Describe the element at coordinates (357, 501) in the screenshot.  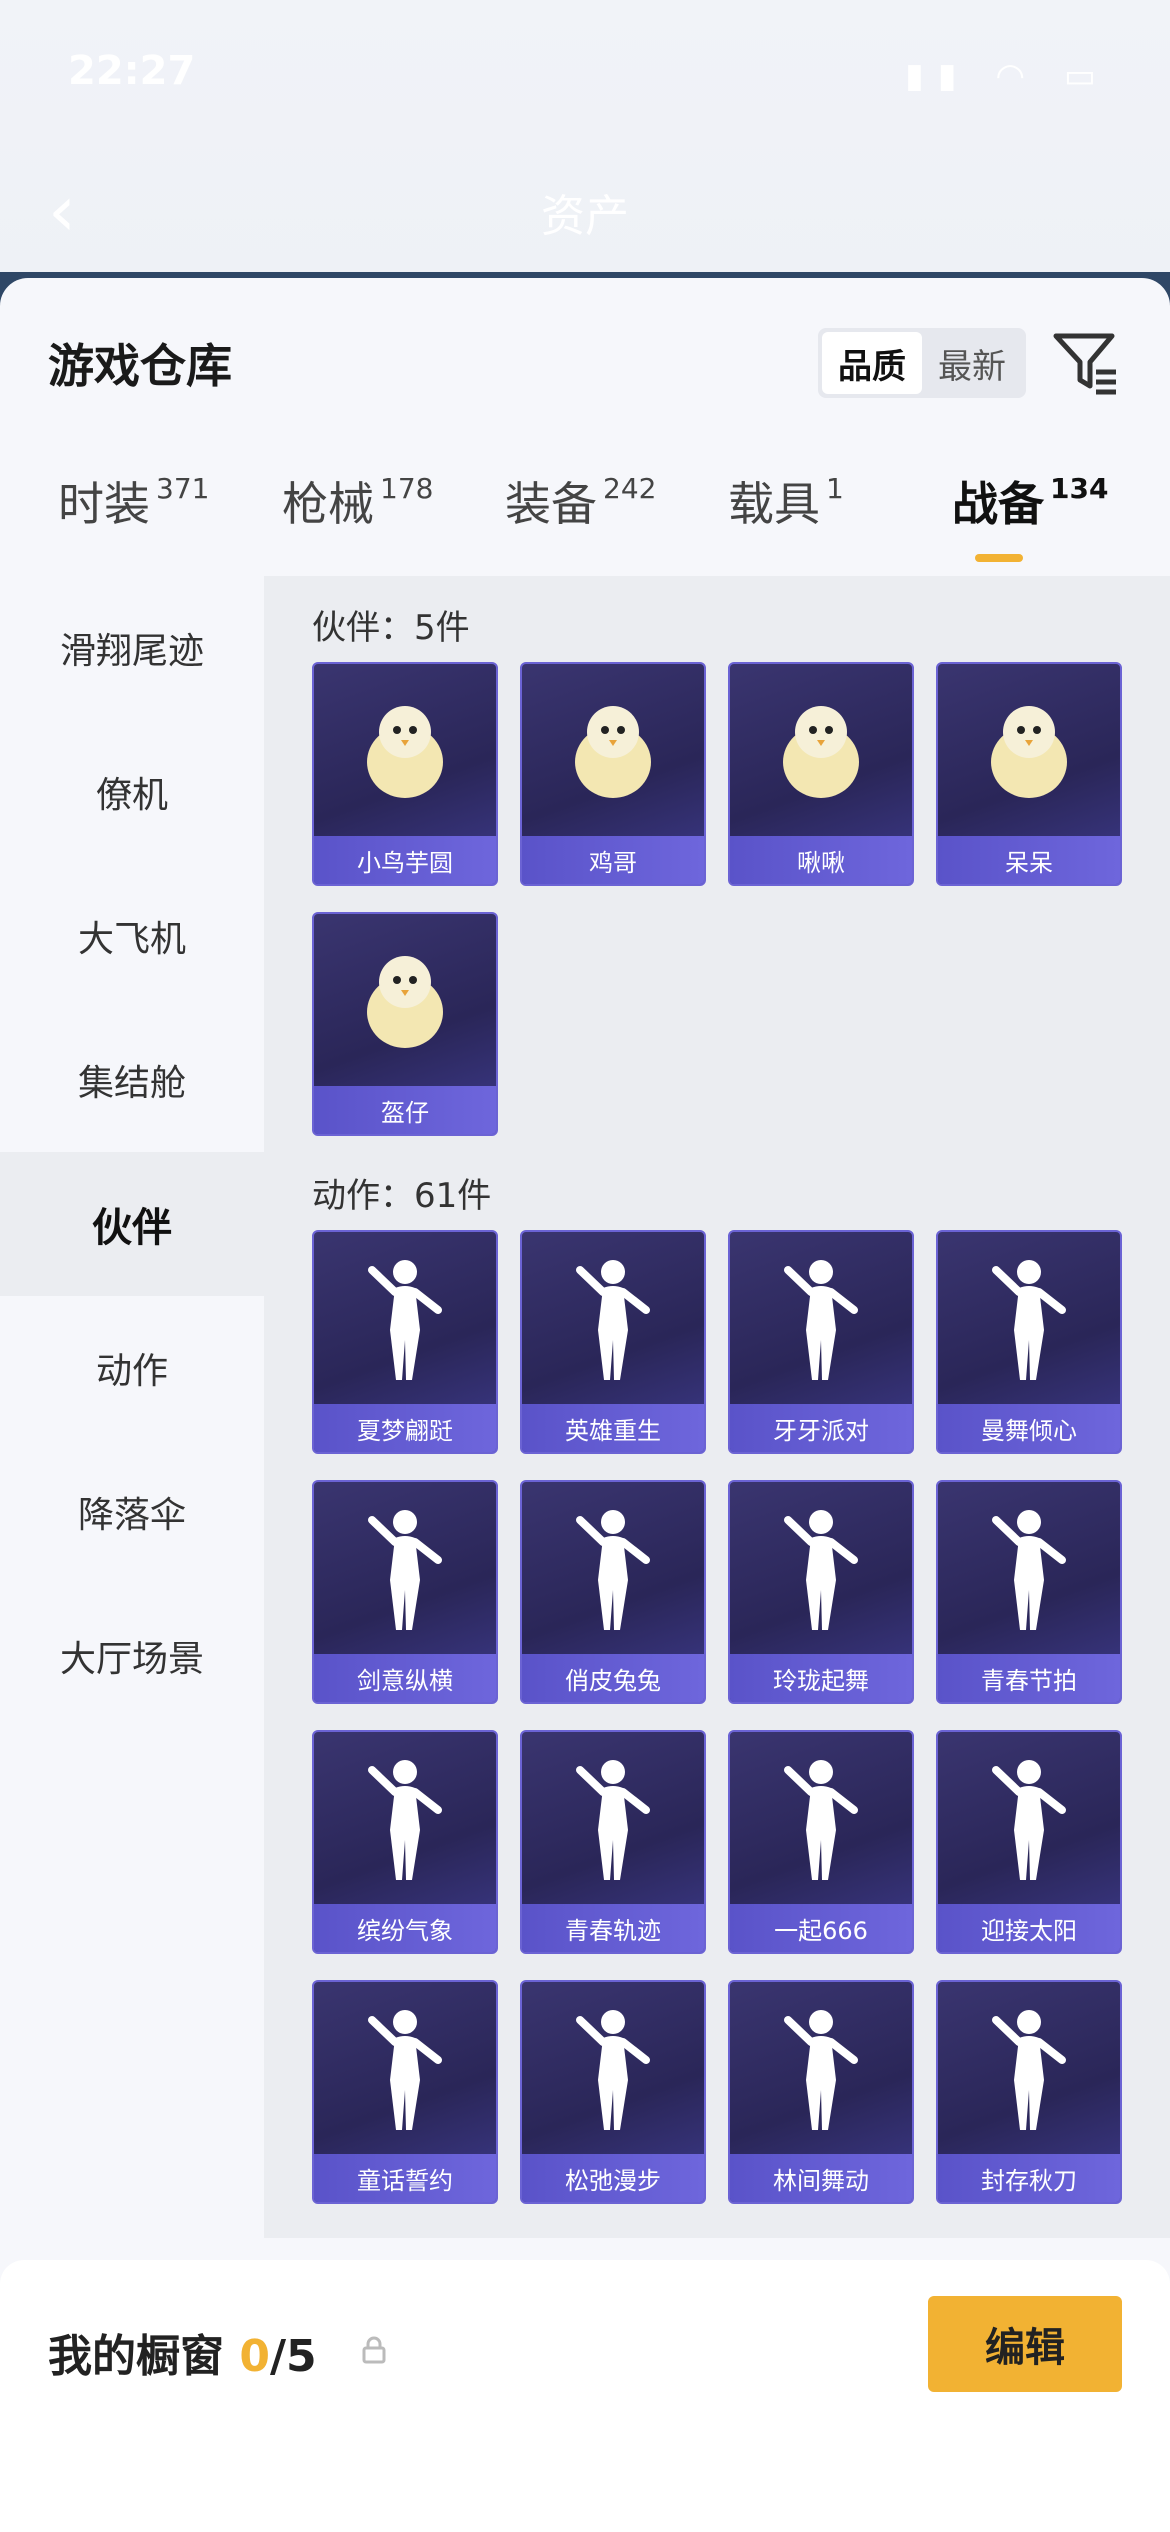
I see `tab-weapons: 枪械 178` at that location.